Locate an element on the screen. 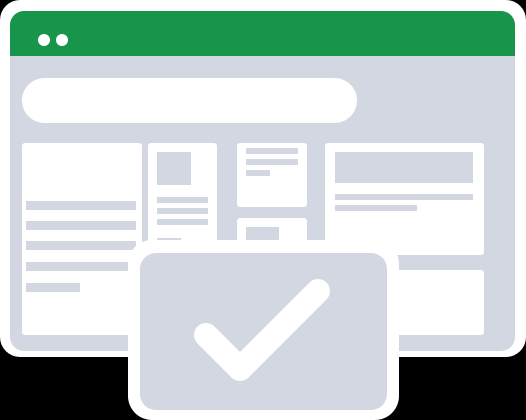 Image resolution: width=526 pixels, height=420 pixels. checkmark-icon is located at coordinates (262, 330).